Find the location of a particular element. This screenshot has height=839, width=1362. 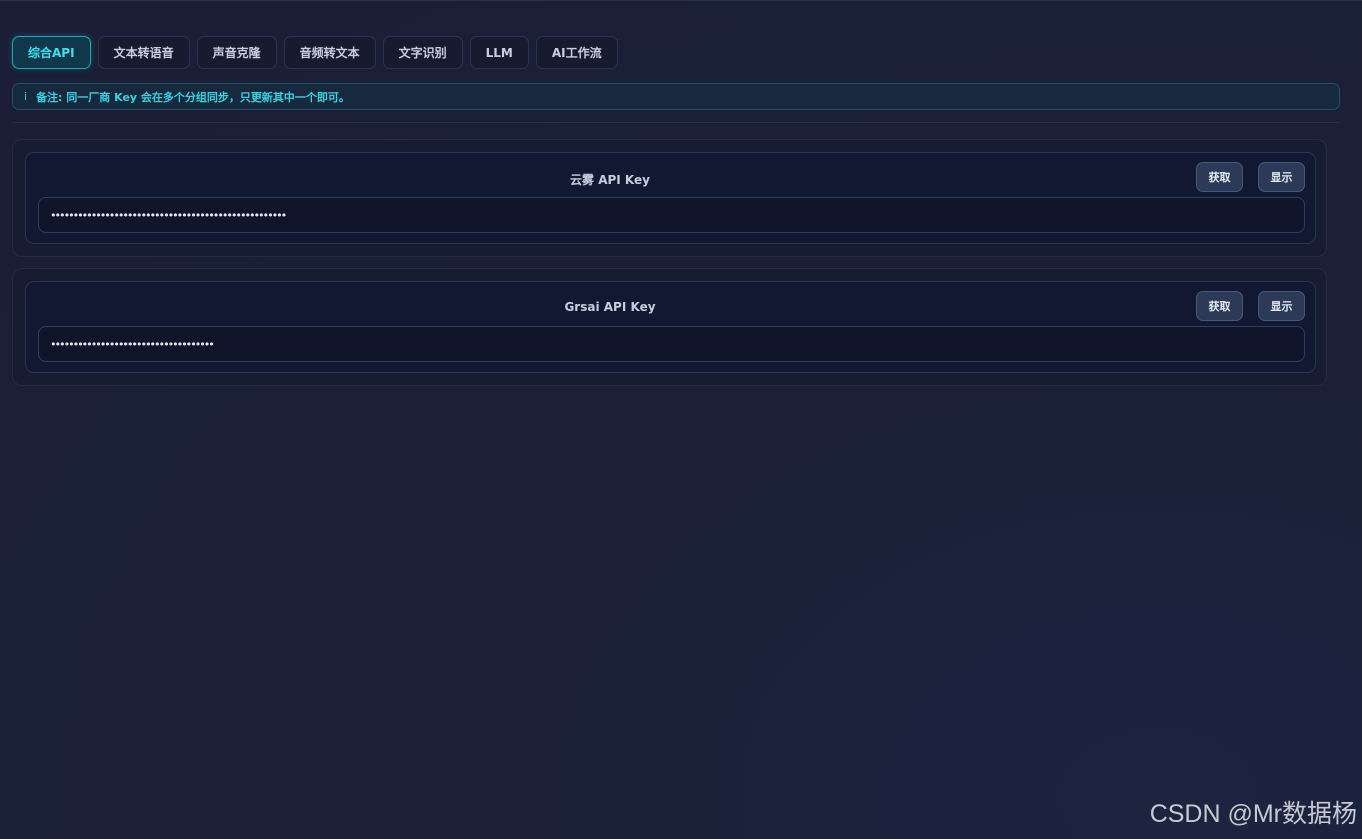

tab-ocr: 文字识别 is located at coordinates (422, 52).